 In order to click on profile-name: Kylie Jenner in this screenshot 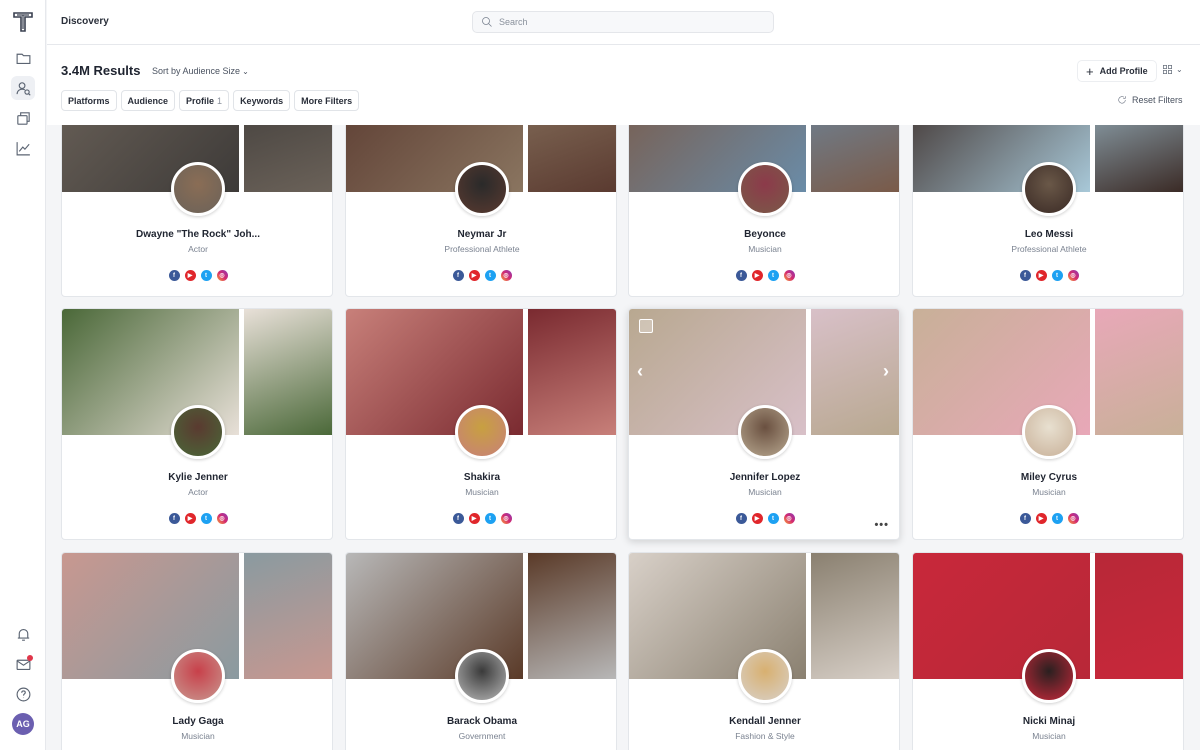, I will do `click(197, 477)`.